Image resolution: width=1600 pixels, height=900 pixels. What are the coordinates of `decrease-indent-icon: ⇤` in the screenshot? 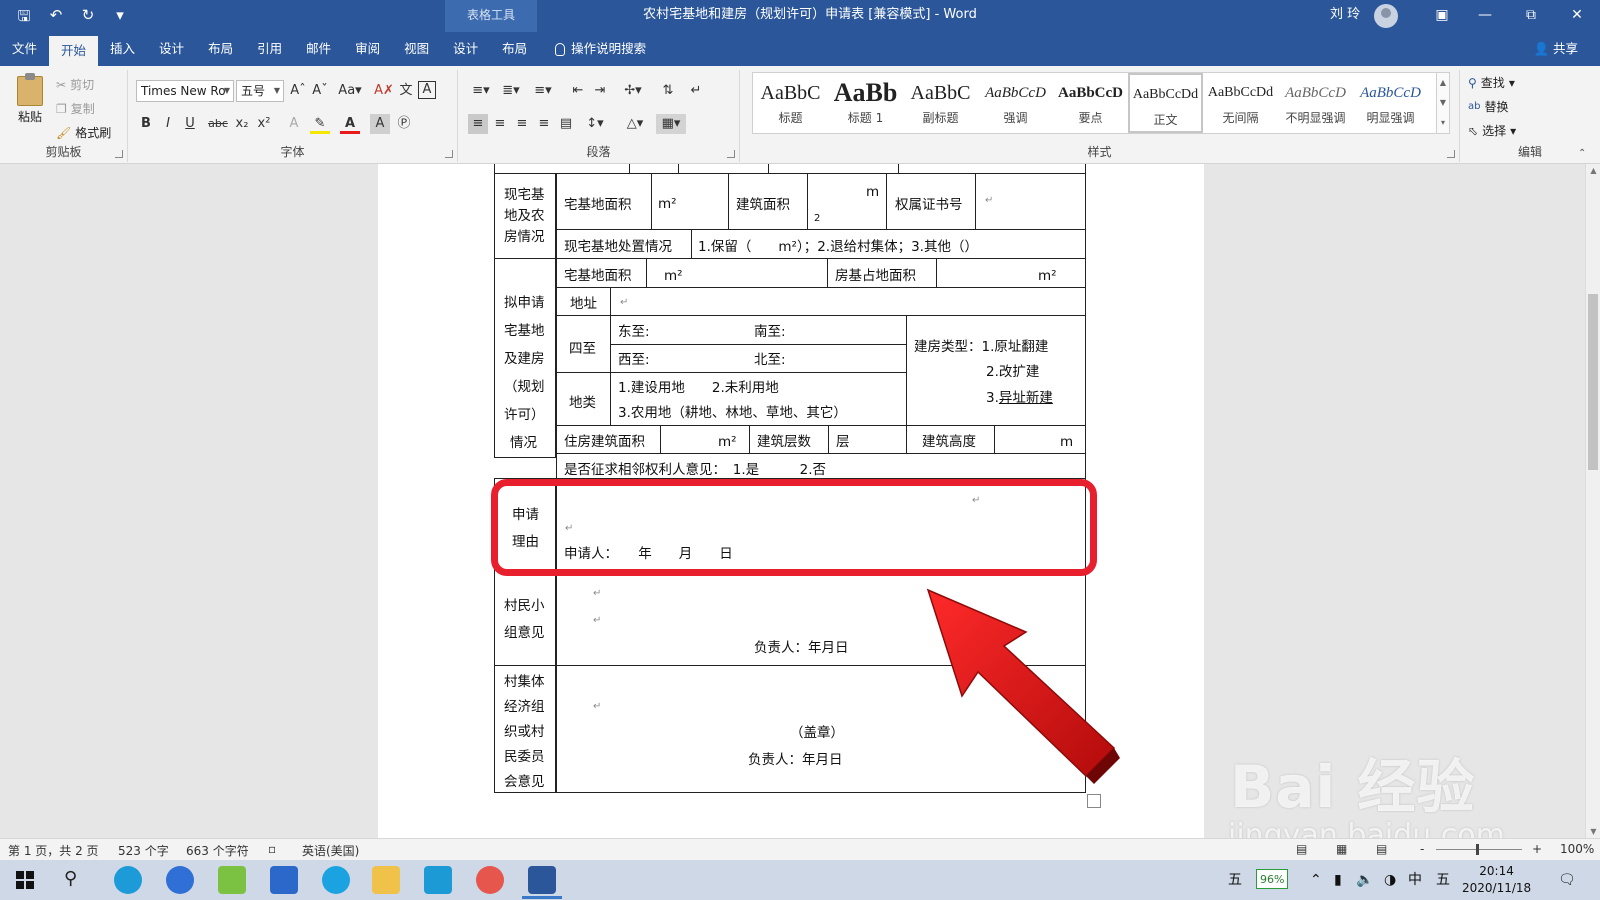 It's located at (578, 91).